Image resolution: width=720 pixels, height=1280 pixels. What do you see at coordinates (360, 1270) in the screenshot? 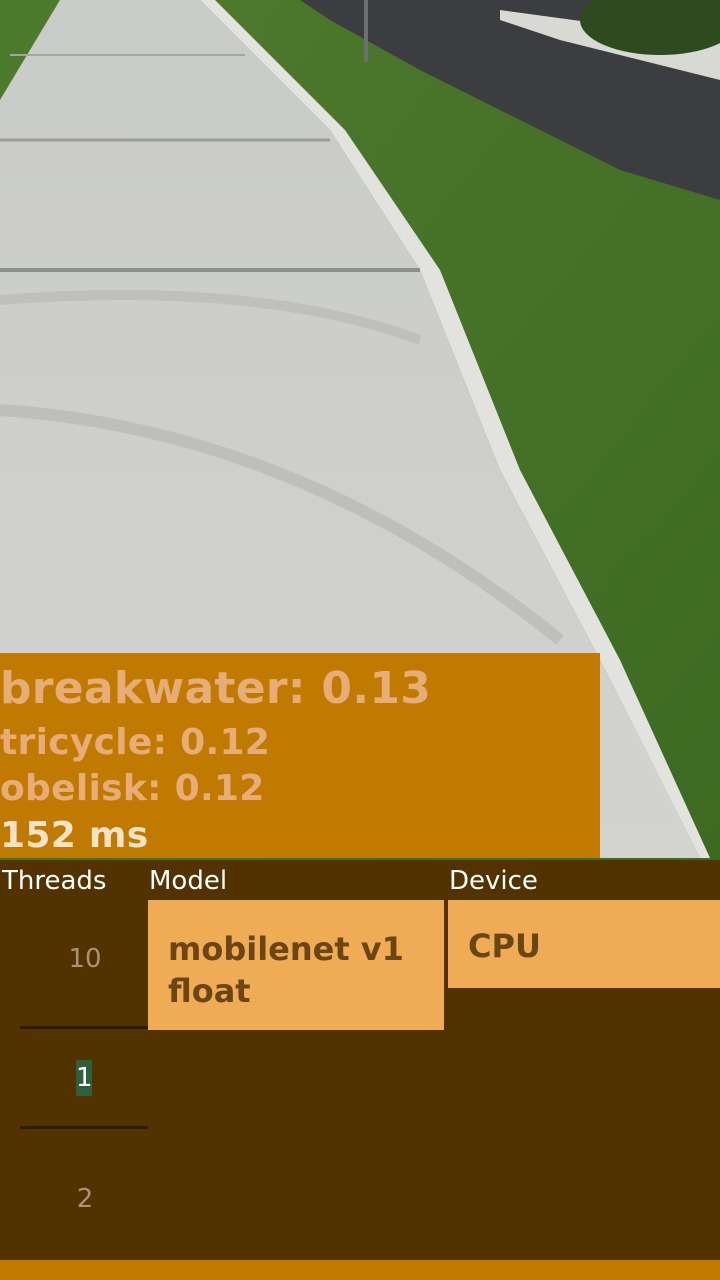
I see `bottom-bar` at bounding box center [360, 1270].